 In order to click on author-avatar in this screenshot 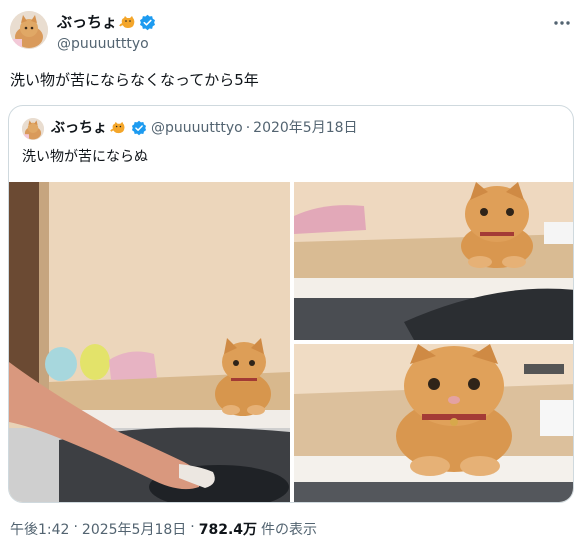, I will do `click(29, 30)`.